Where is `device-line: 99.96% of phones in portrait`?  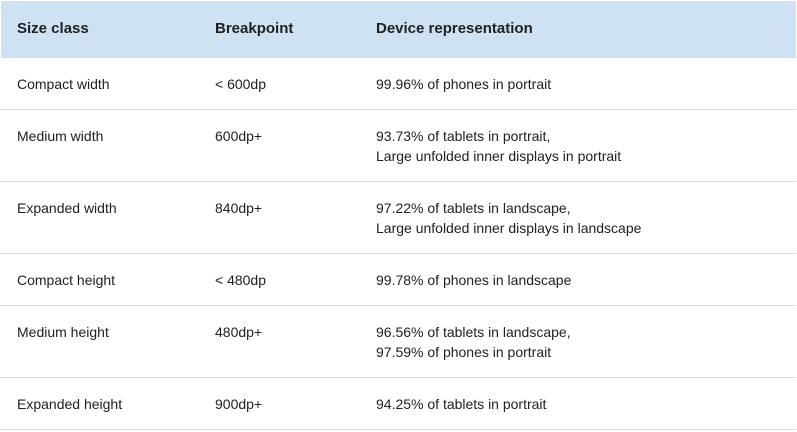
device-line: 99.96% of phones in portrait is located at coordinates (464, 84).